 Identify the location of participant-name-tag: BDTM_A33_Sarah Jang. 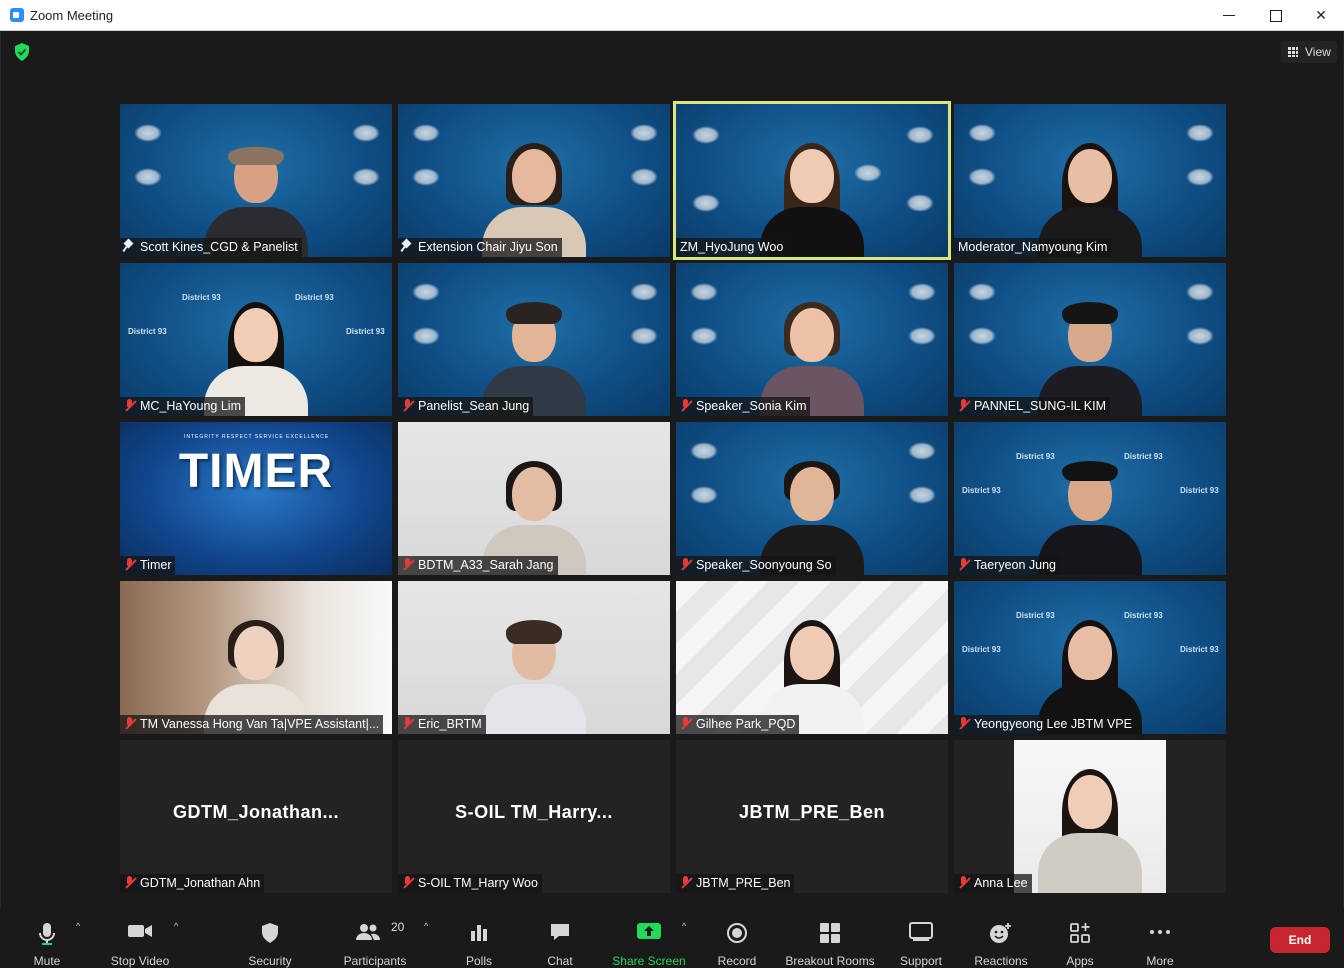
(478, 565).